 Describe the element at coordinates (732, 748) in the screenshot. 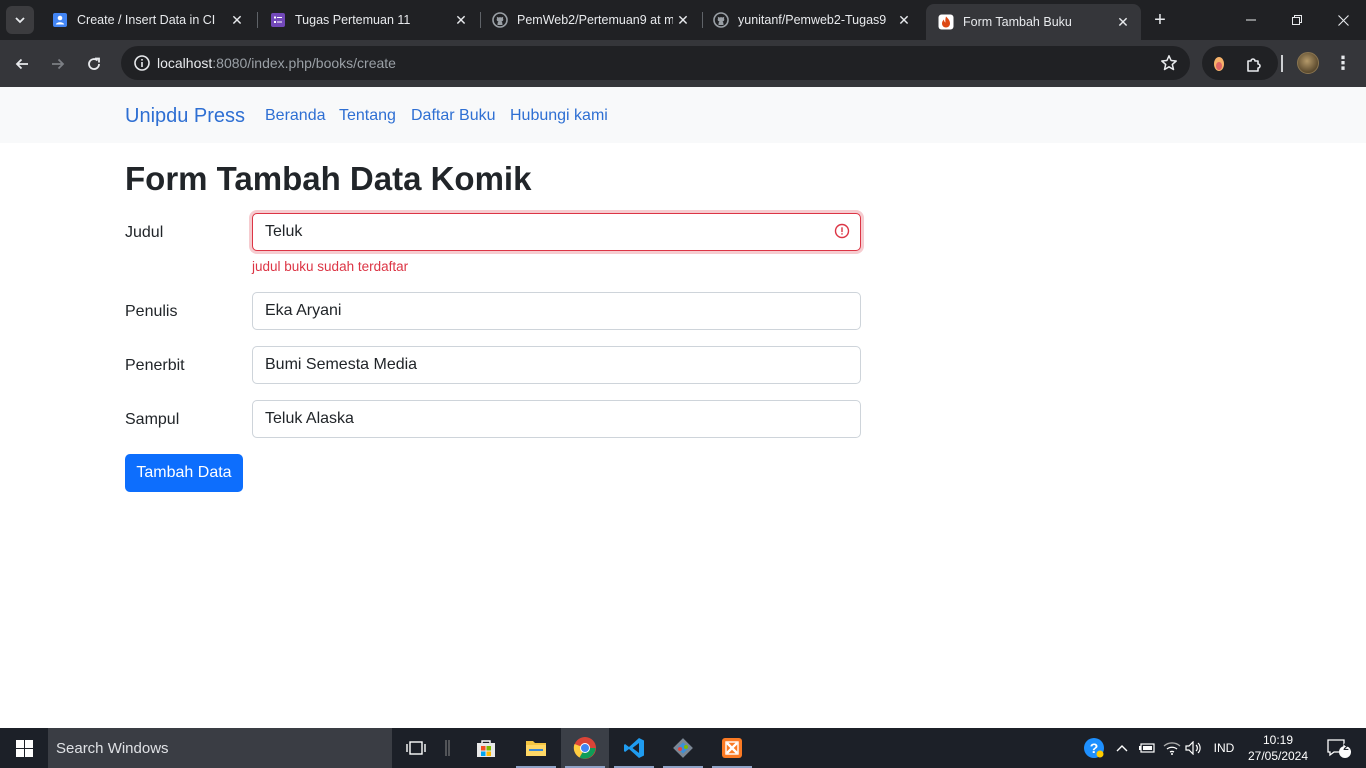

I see `xampp-icon` at that location.